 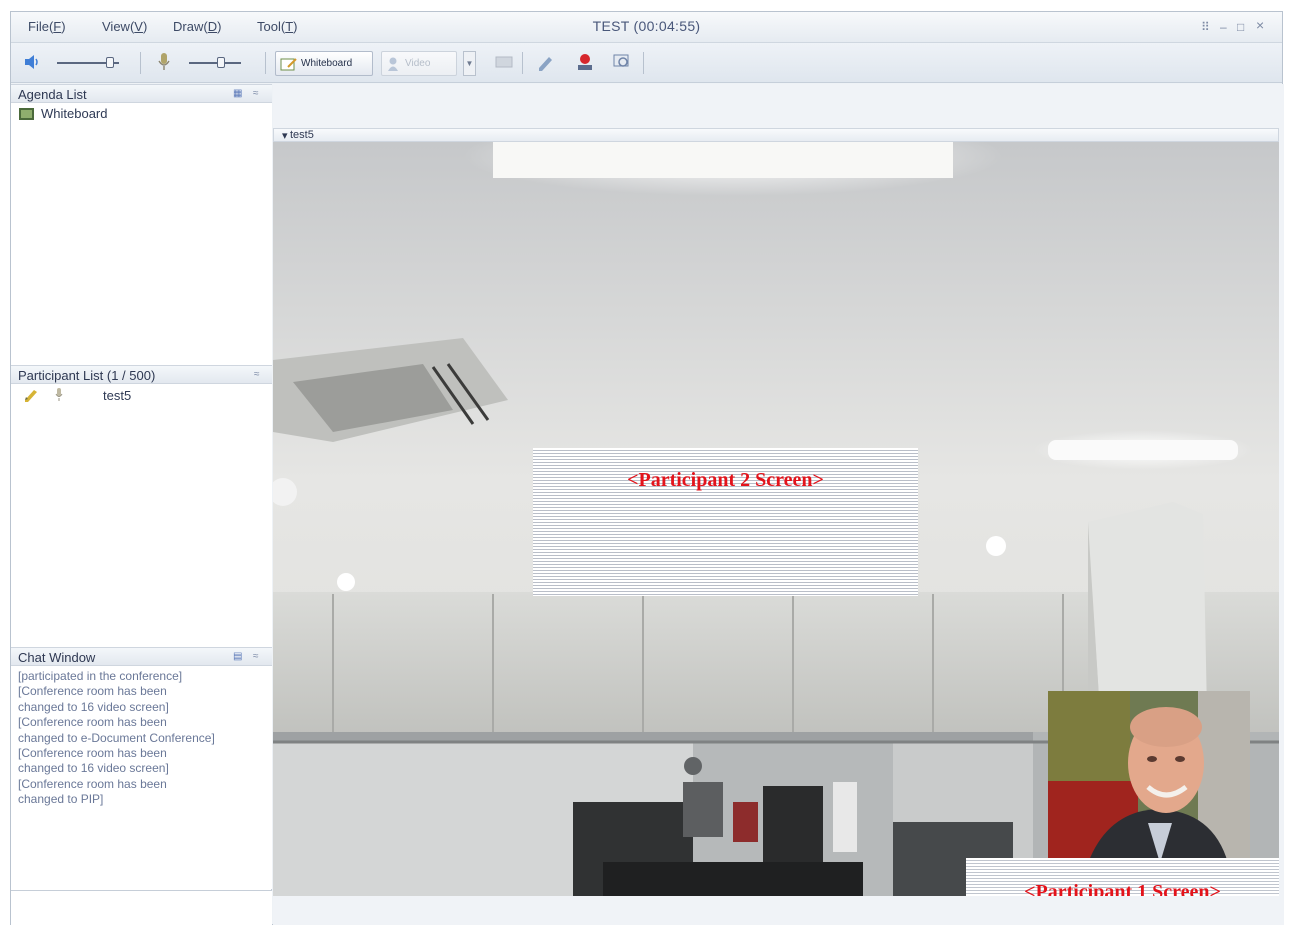 I want to click on menu-draw: Draw(D), so click(x=197, y=26).